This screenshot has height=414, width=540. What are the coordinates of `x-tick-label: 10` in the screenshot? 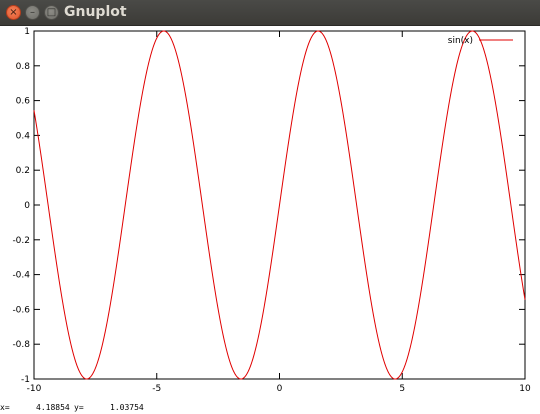 It's located at (525, 389).